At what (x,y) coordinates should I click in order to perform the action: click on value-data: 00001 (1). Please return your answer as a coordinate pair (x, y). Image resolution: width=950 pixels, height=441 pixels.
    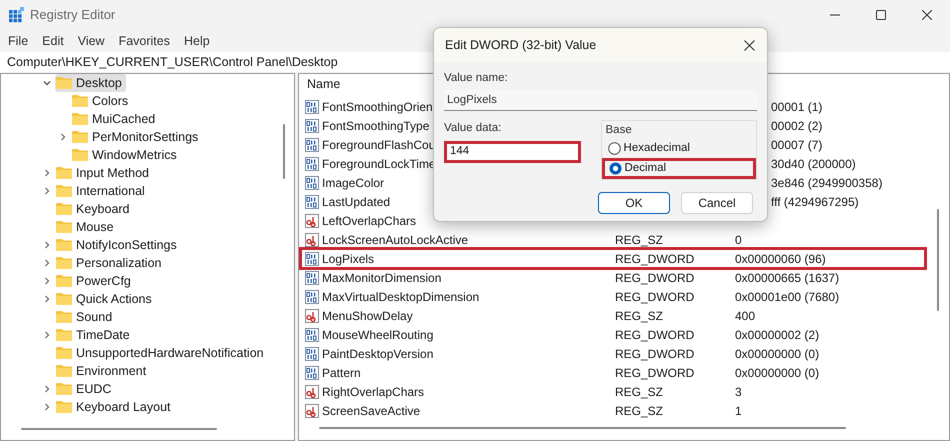
    Looking at the image, I should click on (796, 107).